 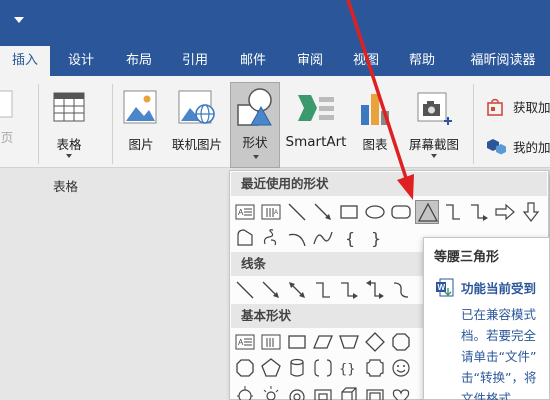 What do you see at coordinates (81, 61) in the screenshot?
I see `tab-design: 设计` at bounding box center [81, 61].